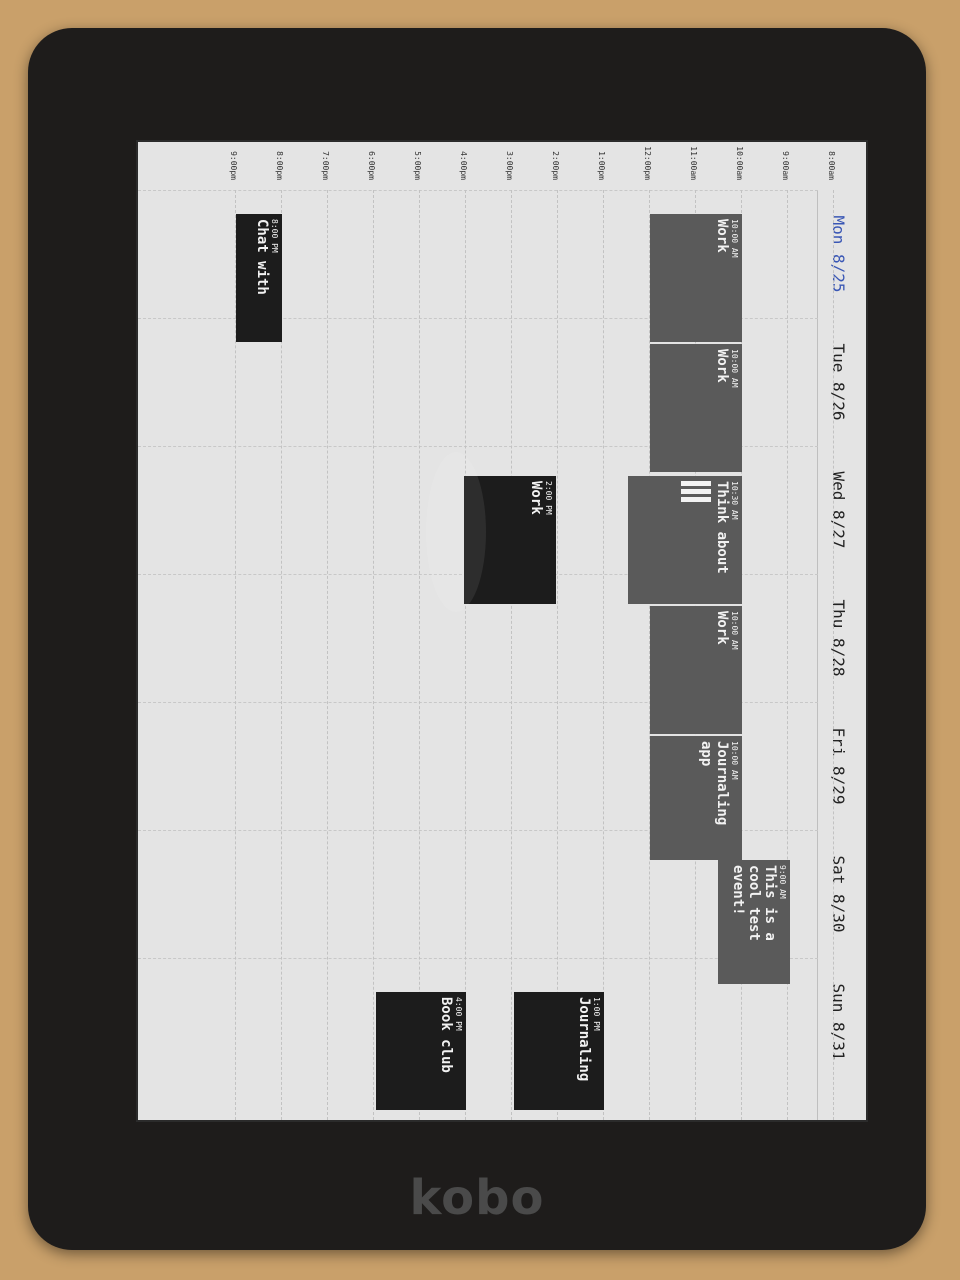  Describe the element at coordinates (838, 638) in the screenshot. I see `day-header-thu: Thu 8/28` at that location.